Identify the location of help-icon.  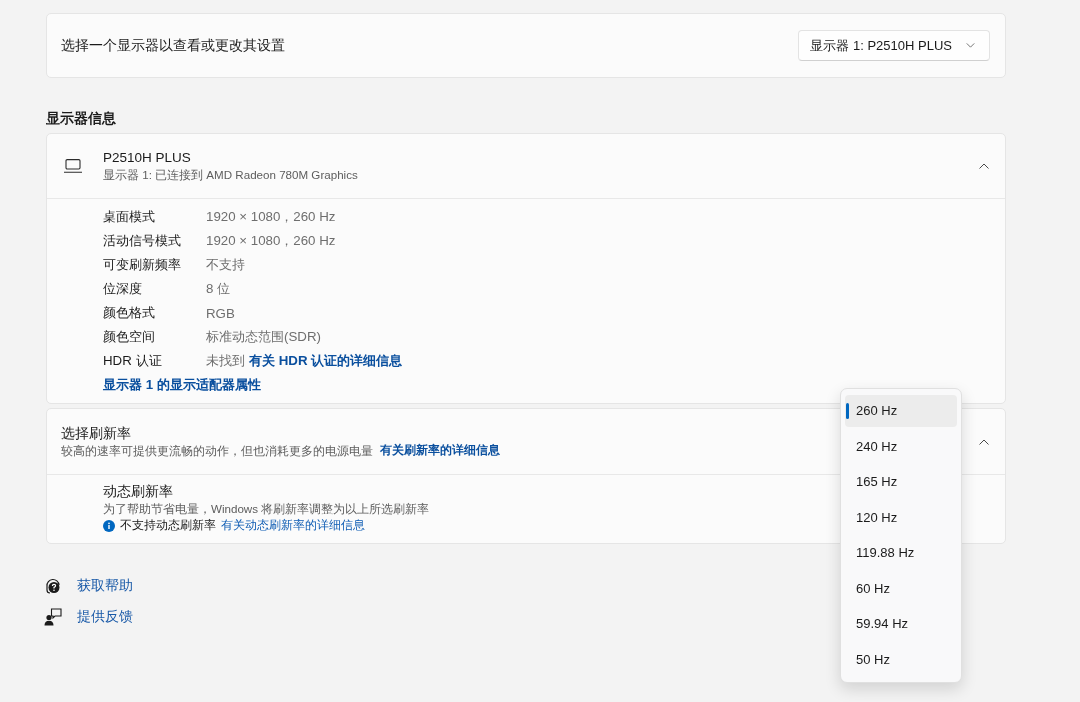
(53, 586).